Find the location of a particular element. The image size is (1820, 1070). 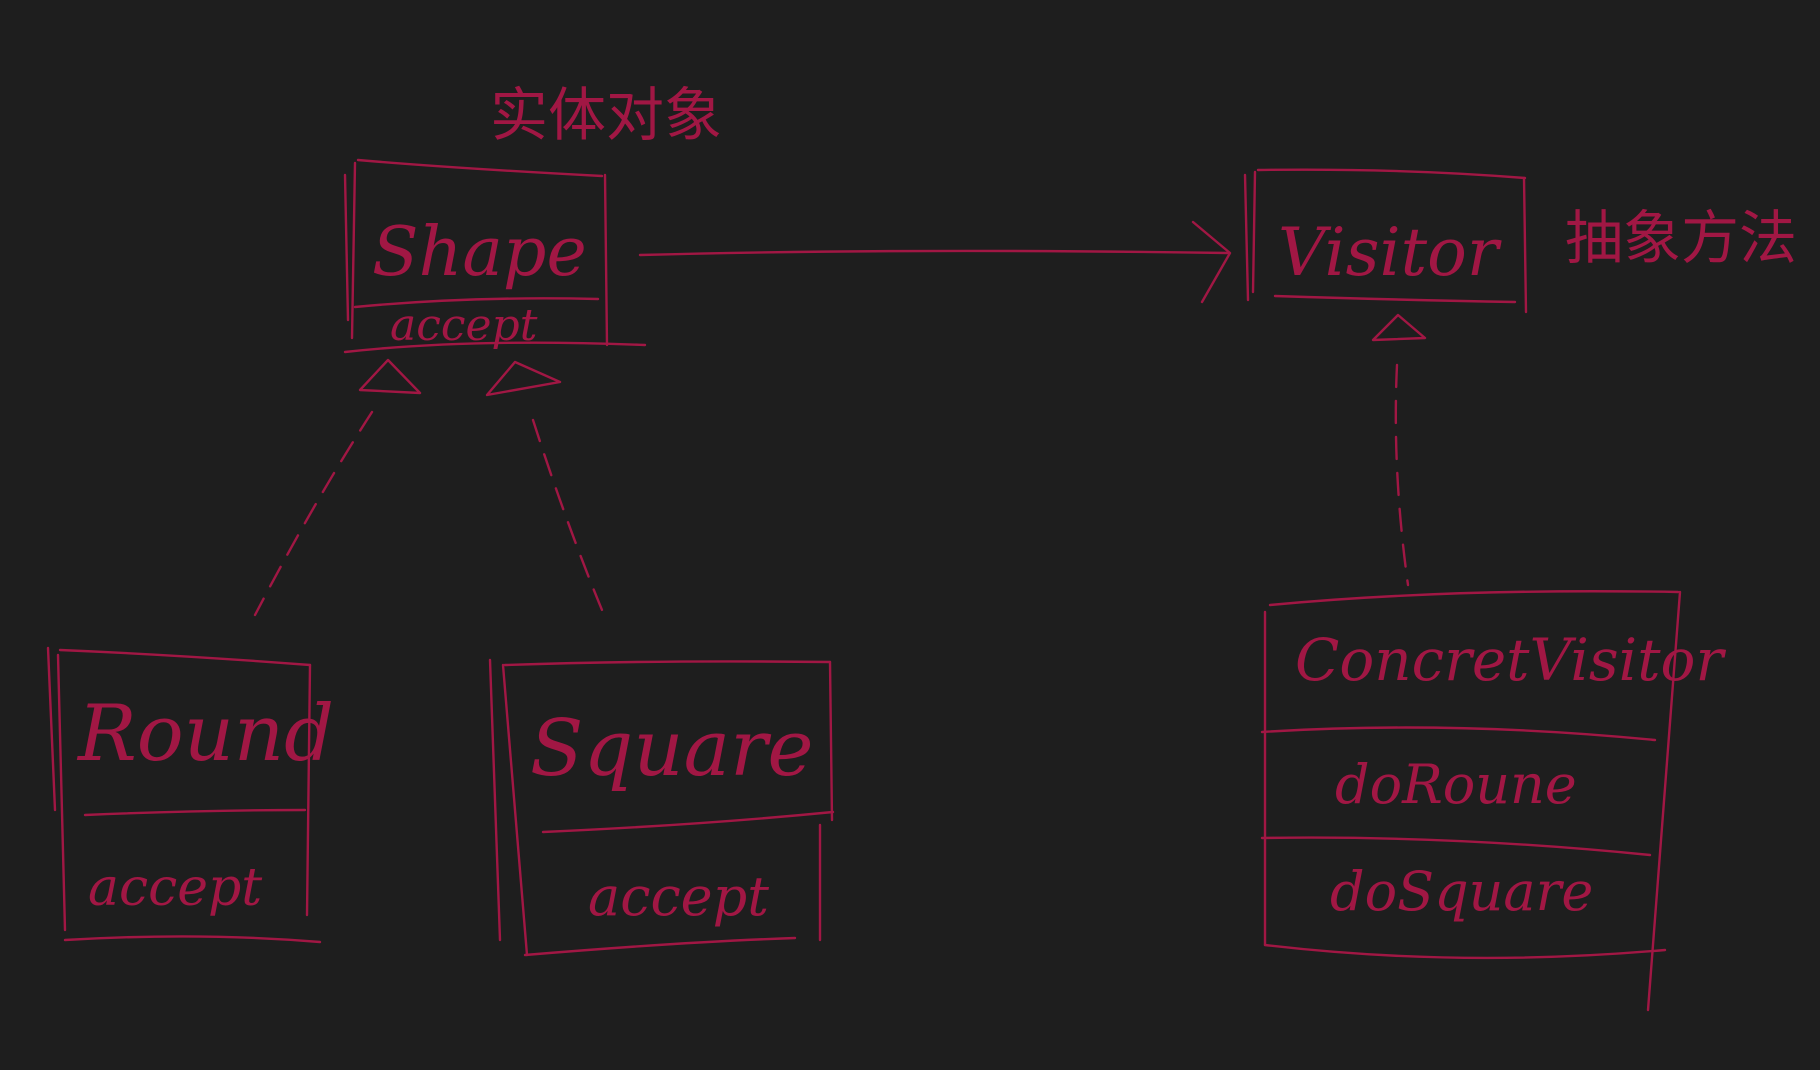

square-class-name: Square is located at coordinates (672, 749).